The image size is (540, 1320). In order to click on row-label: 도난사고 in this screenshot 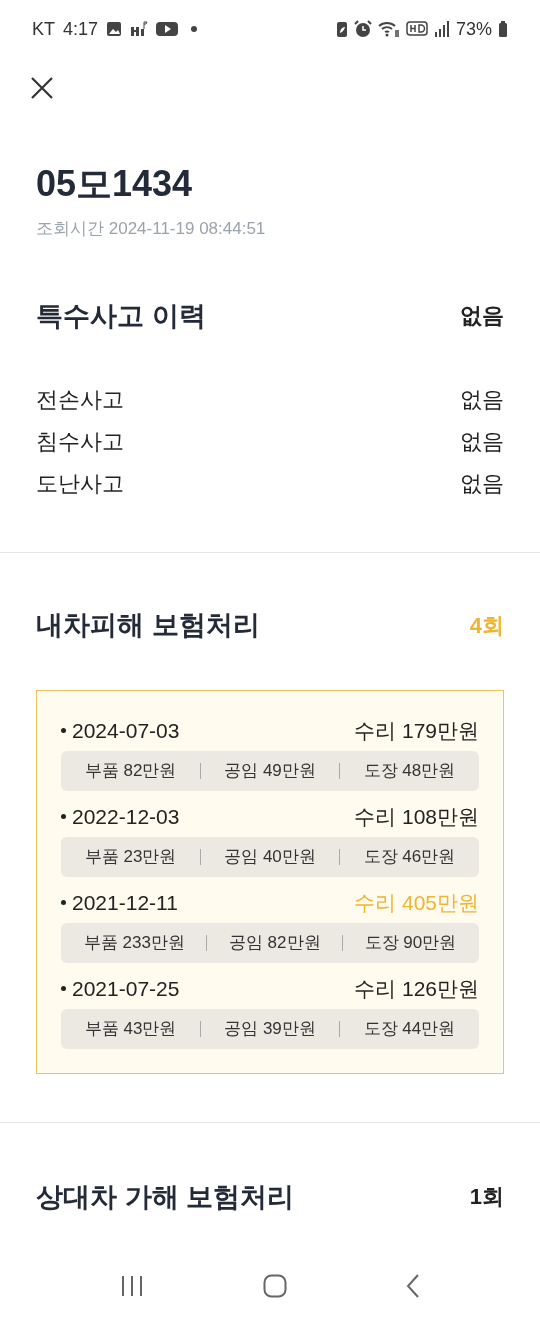, I will do `click(80, 483)`.